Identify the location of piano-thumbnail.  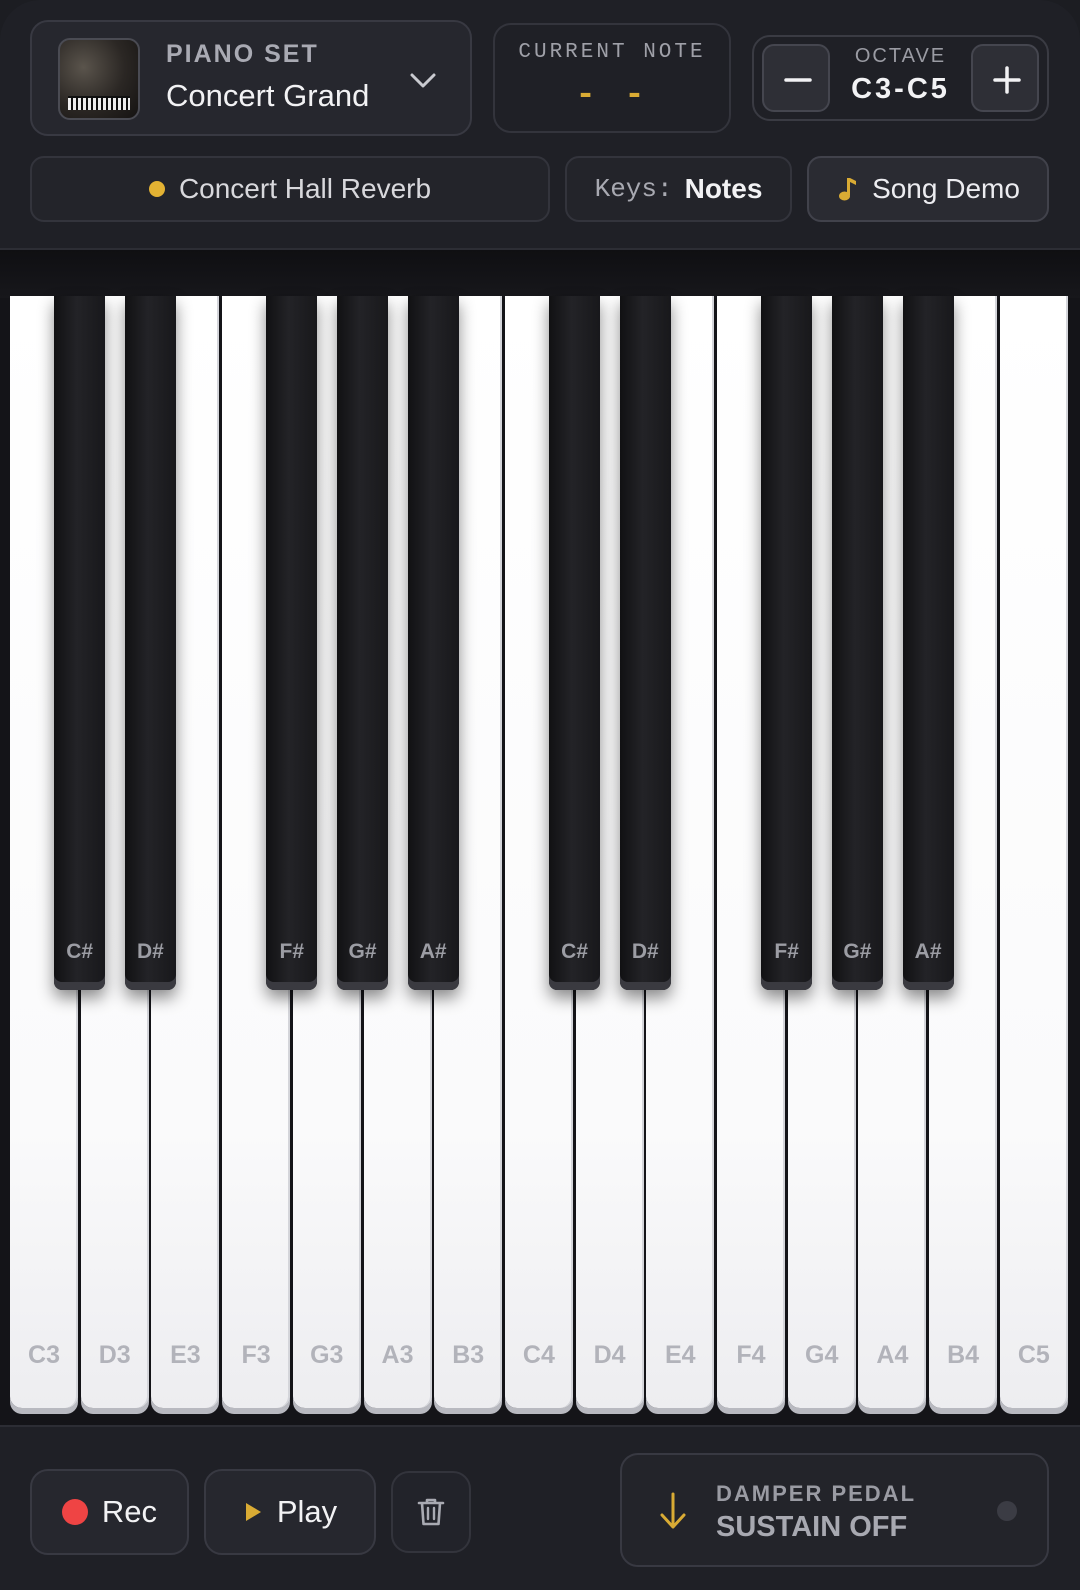
(99, 79).